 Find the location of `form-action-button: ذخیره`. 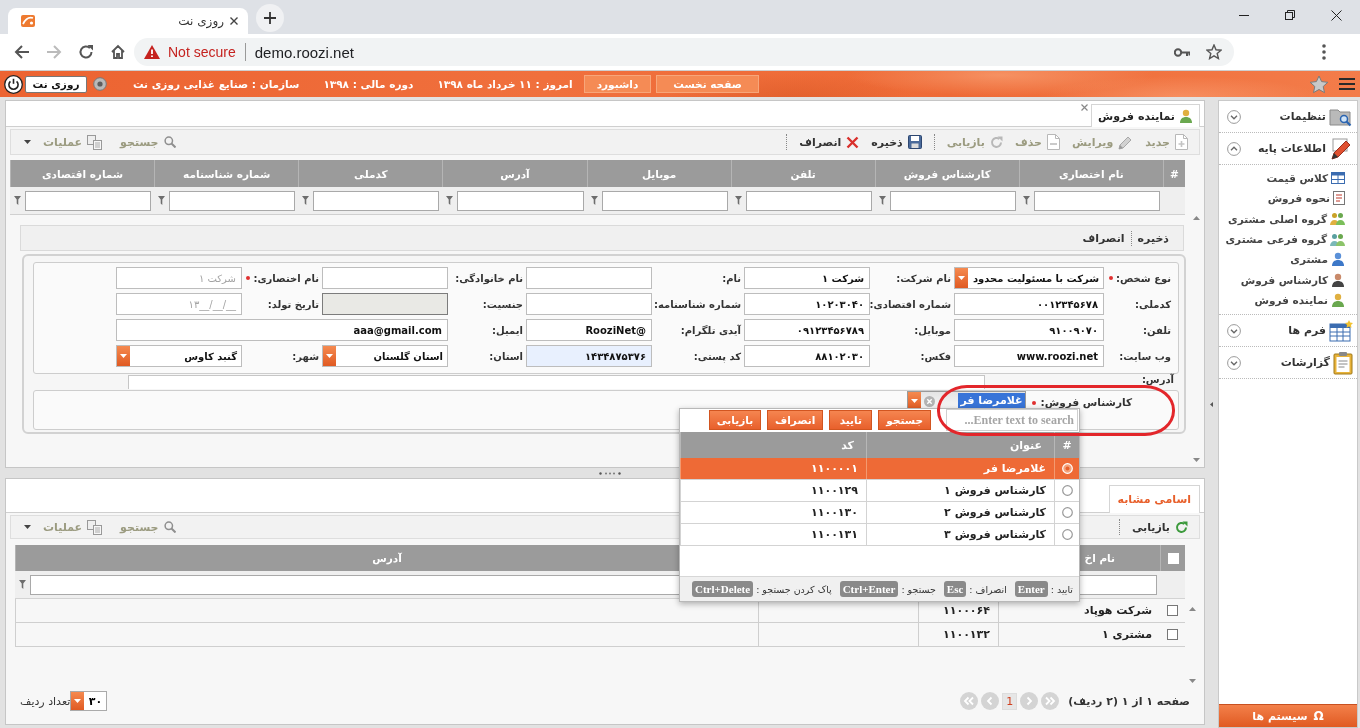

form-action-button: ذخیره is located at coordinates (1153, 238).